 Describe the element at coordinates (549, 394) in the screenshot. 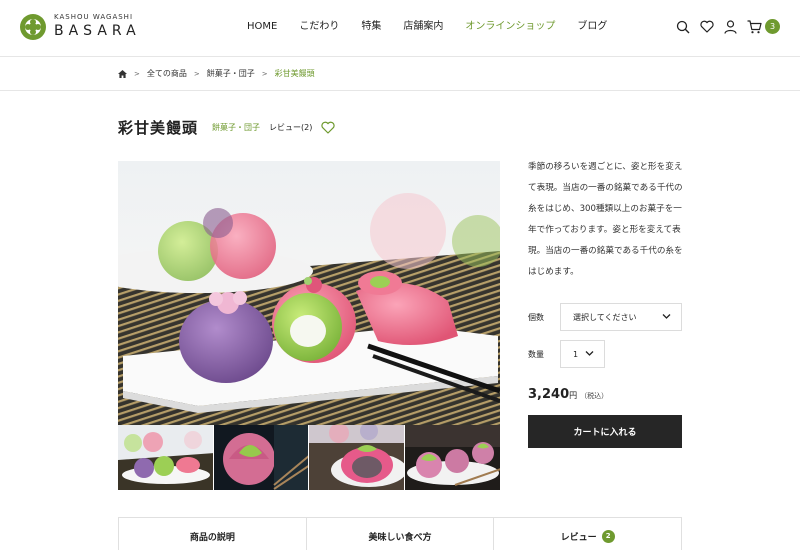

I see `price-value: 3,240` at that location.